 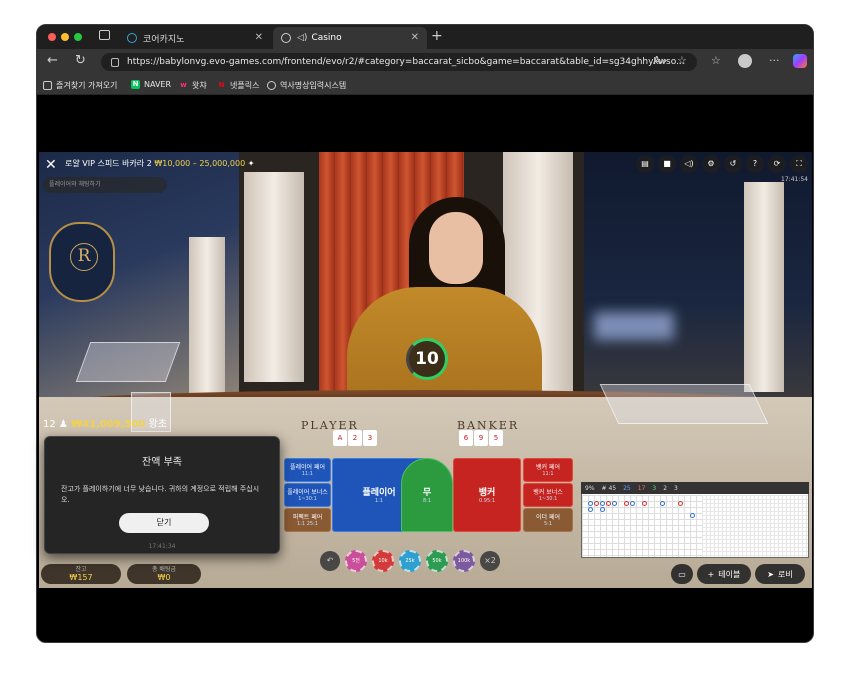 What do you see at coordinates (105, 185) in the screenshot?
I see `chat-input: 플레이어와 채팅하기` at bounding box center [105, 185].